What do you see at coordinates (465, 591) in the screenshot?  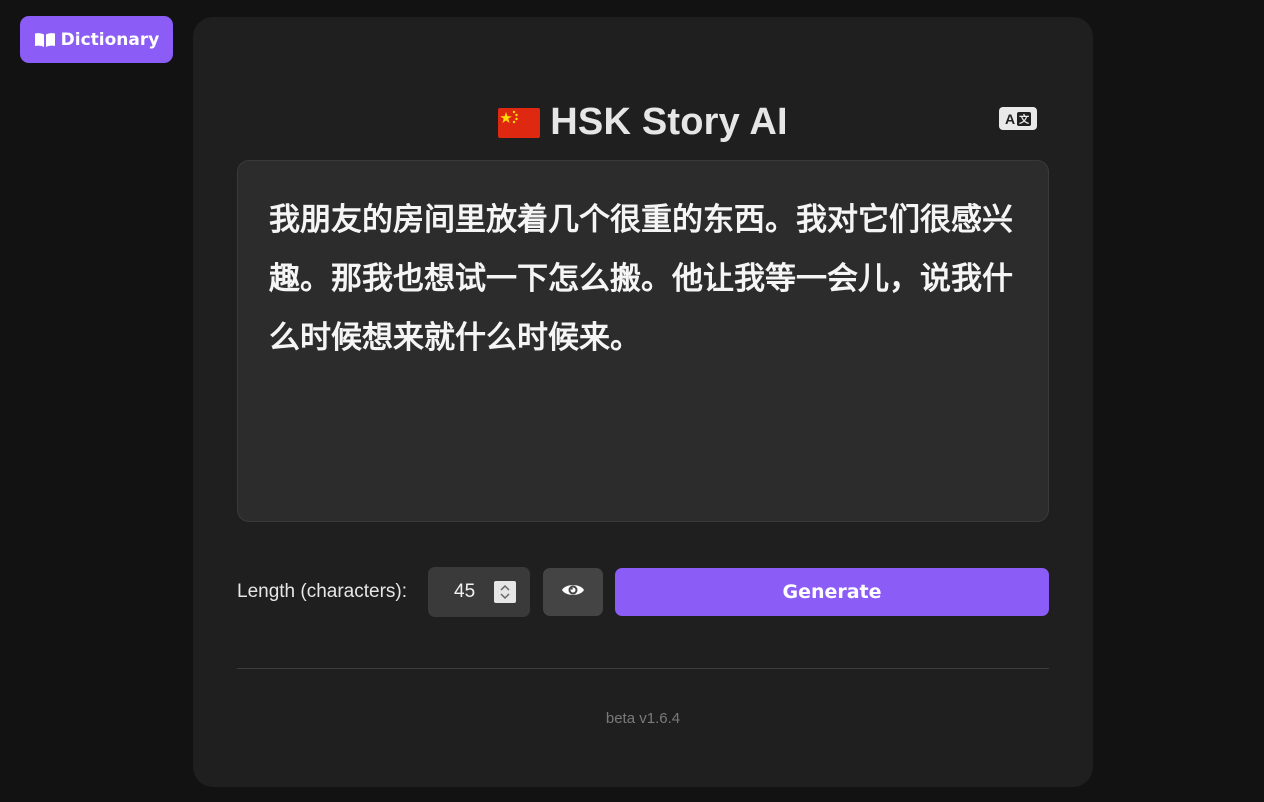 I see `length-value: 45` at bounding box center [465, 591].